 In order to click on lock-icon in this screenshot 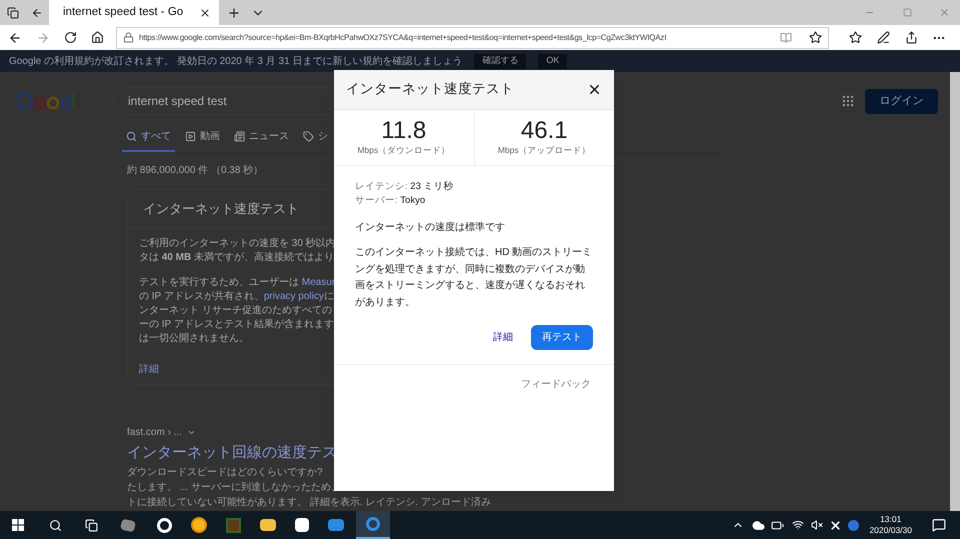, I will do `click(128, 37)`.